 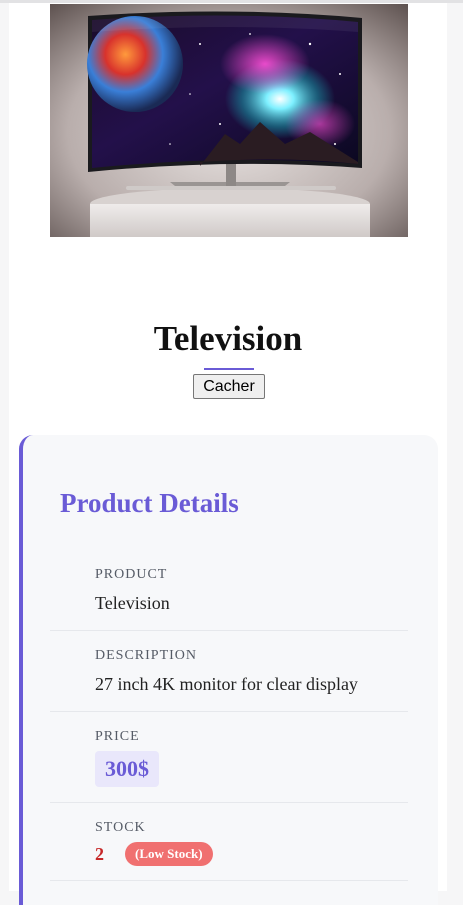 I want to click on detail-row-product: PRODUCT Television, so click(x=229, y=590).